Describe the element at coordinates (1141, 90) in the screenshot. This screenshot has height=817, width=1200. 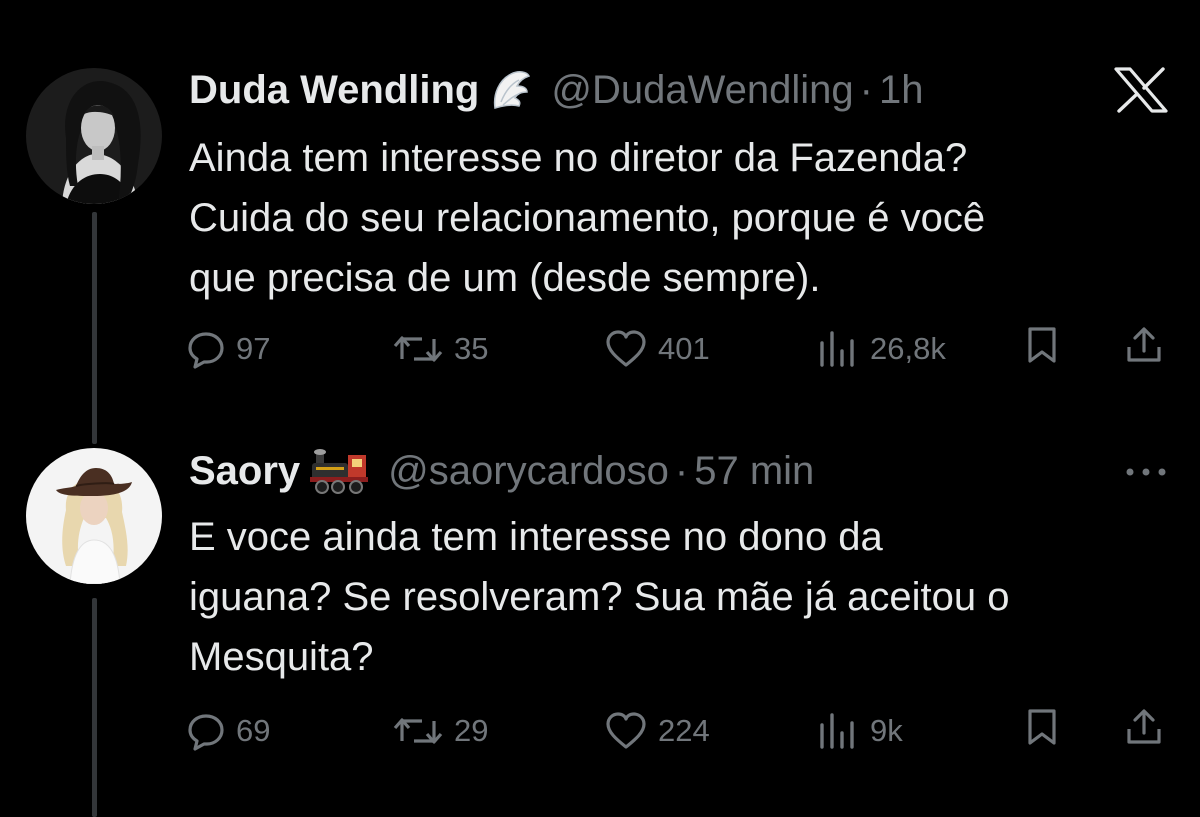
I see `x-logo-icon` at that location.